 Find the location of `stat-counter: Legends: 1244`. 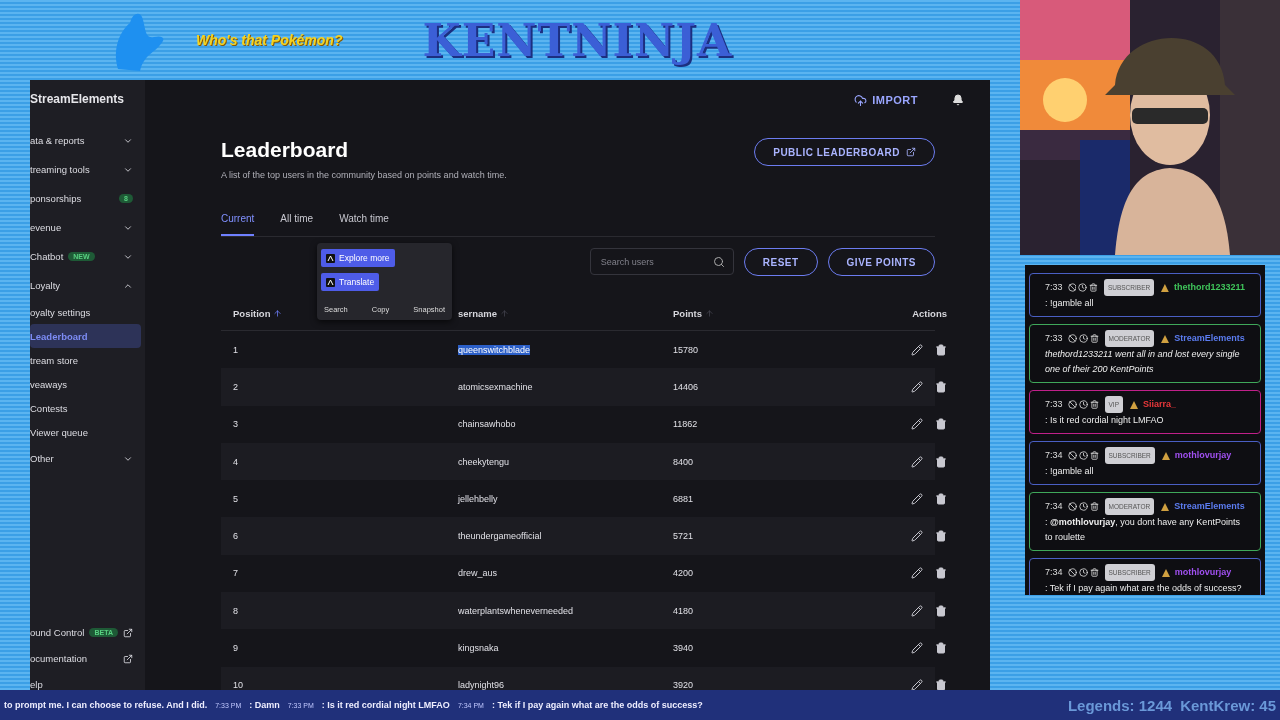

stat-counter: Legends: 1244 is located at coordinates (1120, 705).